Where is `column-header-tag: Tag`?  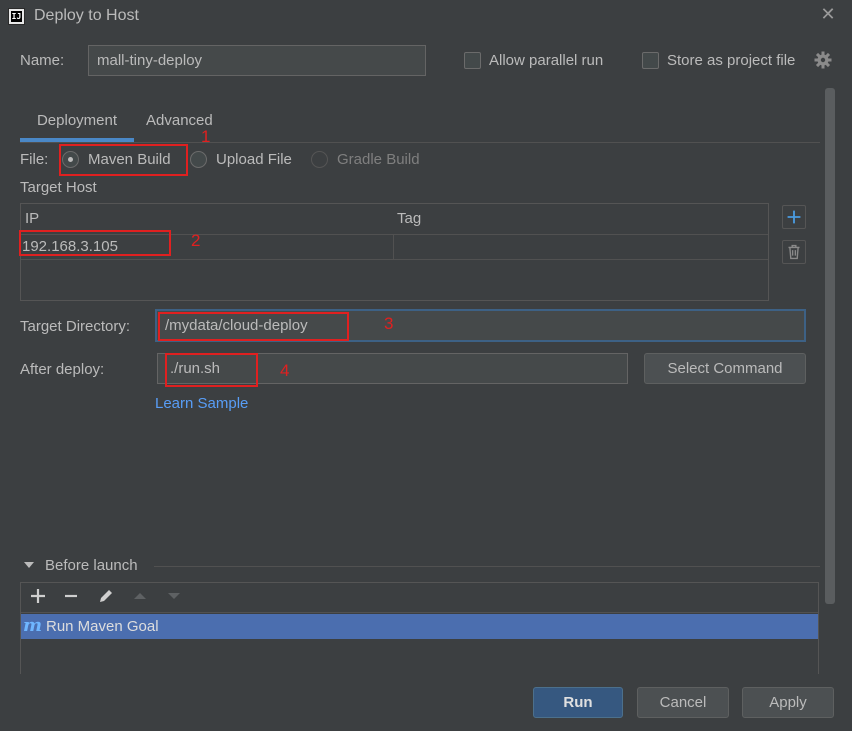 column-header-tag: Tag is located at coordinates (409, 218).